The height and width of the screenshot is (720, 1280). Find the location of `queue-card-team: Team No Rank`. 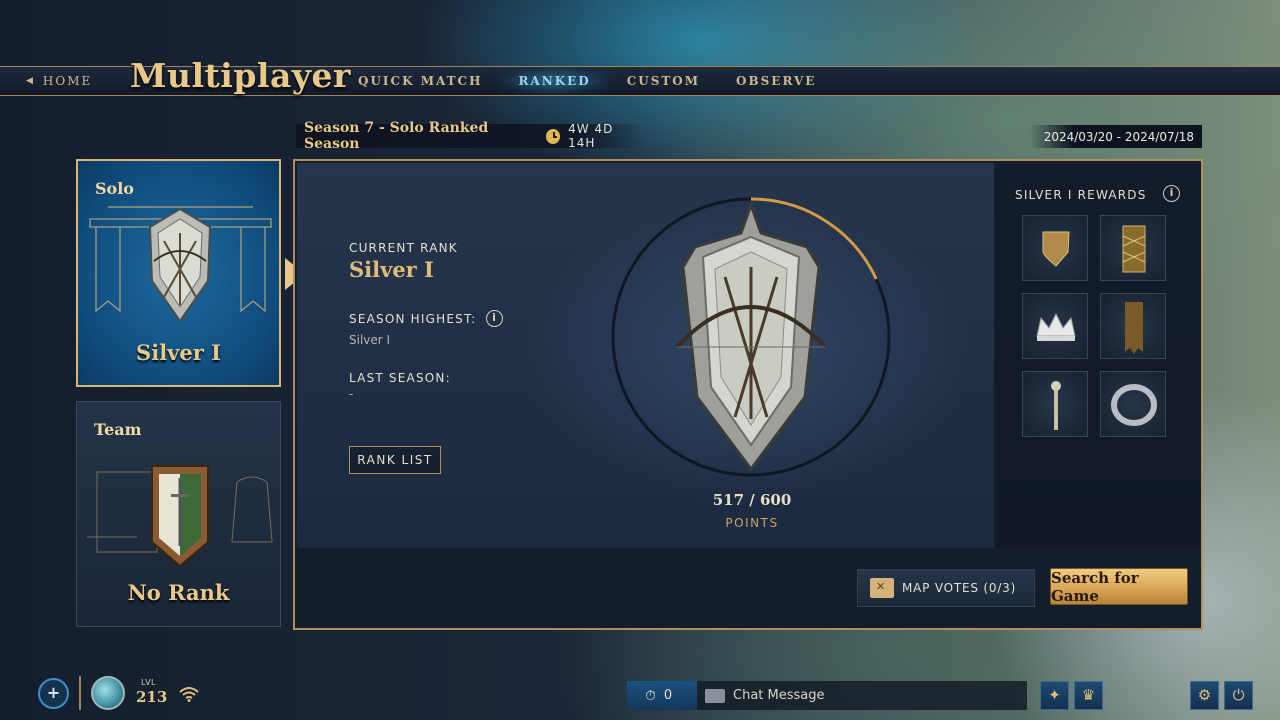

queue-card-team: Team No Rank is located at coordinates (178, 514).